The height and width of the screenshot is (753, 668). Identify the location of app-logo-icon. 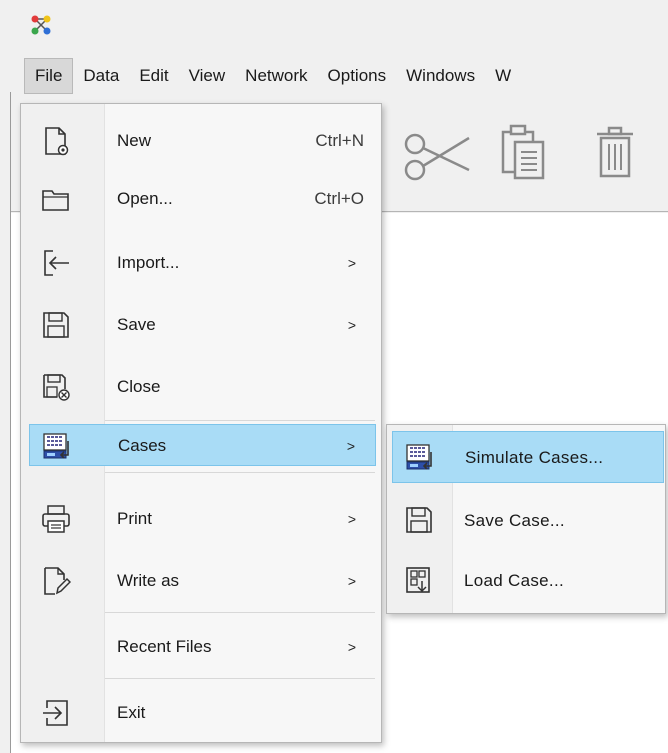
(41, 25).